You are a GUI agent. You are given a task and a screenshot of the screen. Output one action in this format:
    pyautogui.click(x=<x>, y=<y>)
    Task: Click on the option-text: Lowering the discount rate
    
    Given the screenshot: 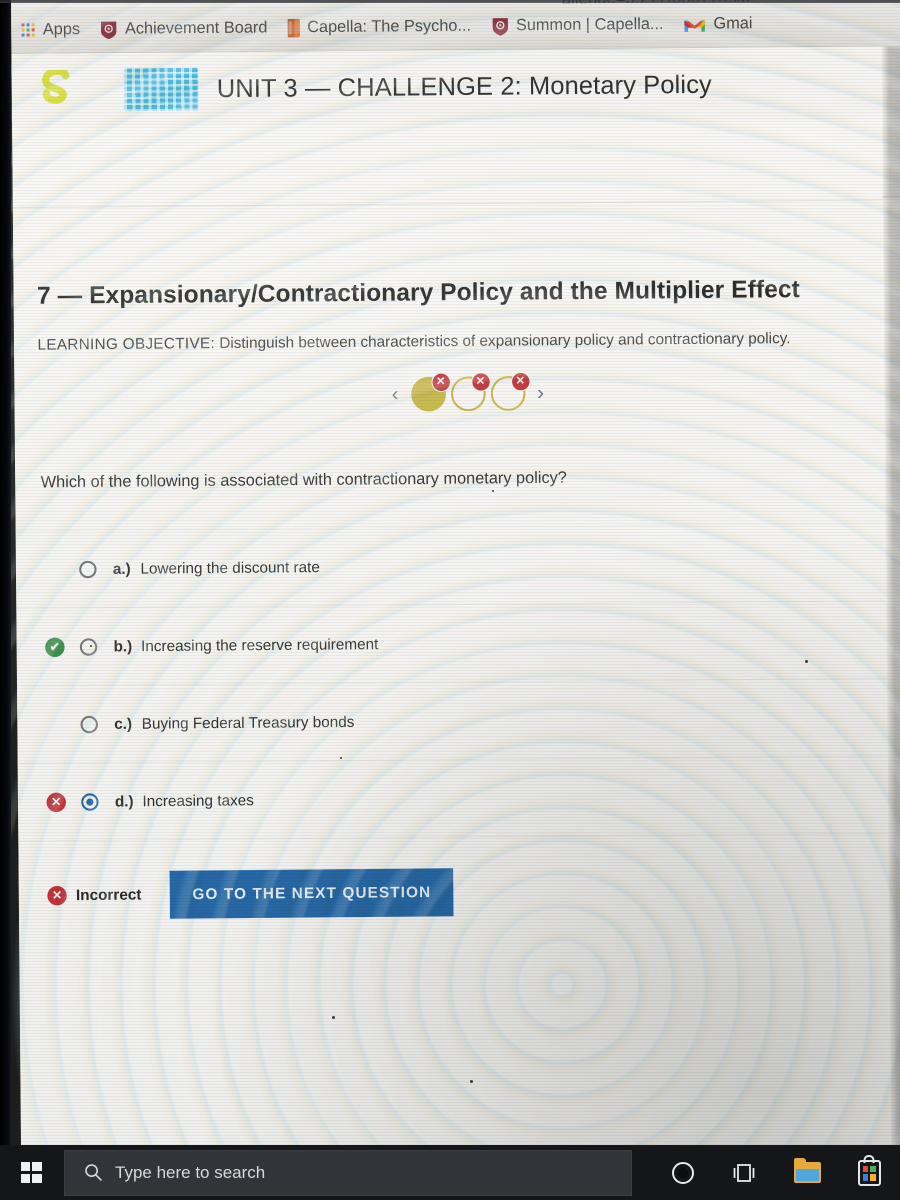 What is the action you would take?
    pyautogui.click(x=230, y=568)
    